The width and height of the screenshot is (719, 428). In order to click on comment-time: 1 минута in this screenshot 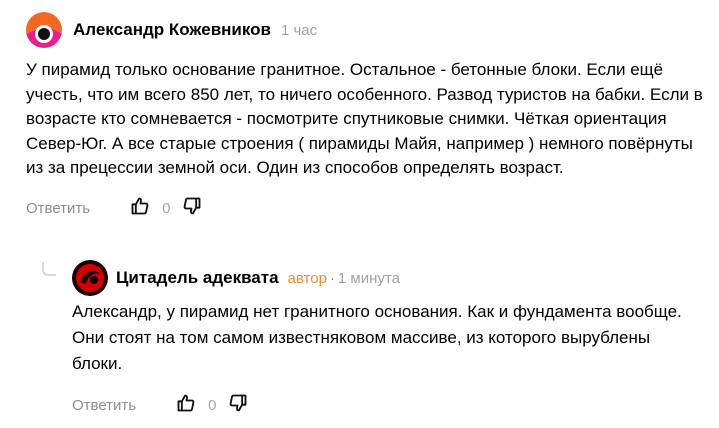, I will do `click(368, 278)`.